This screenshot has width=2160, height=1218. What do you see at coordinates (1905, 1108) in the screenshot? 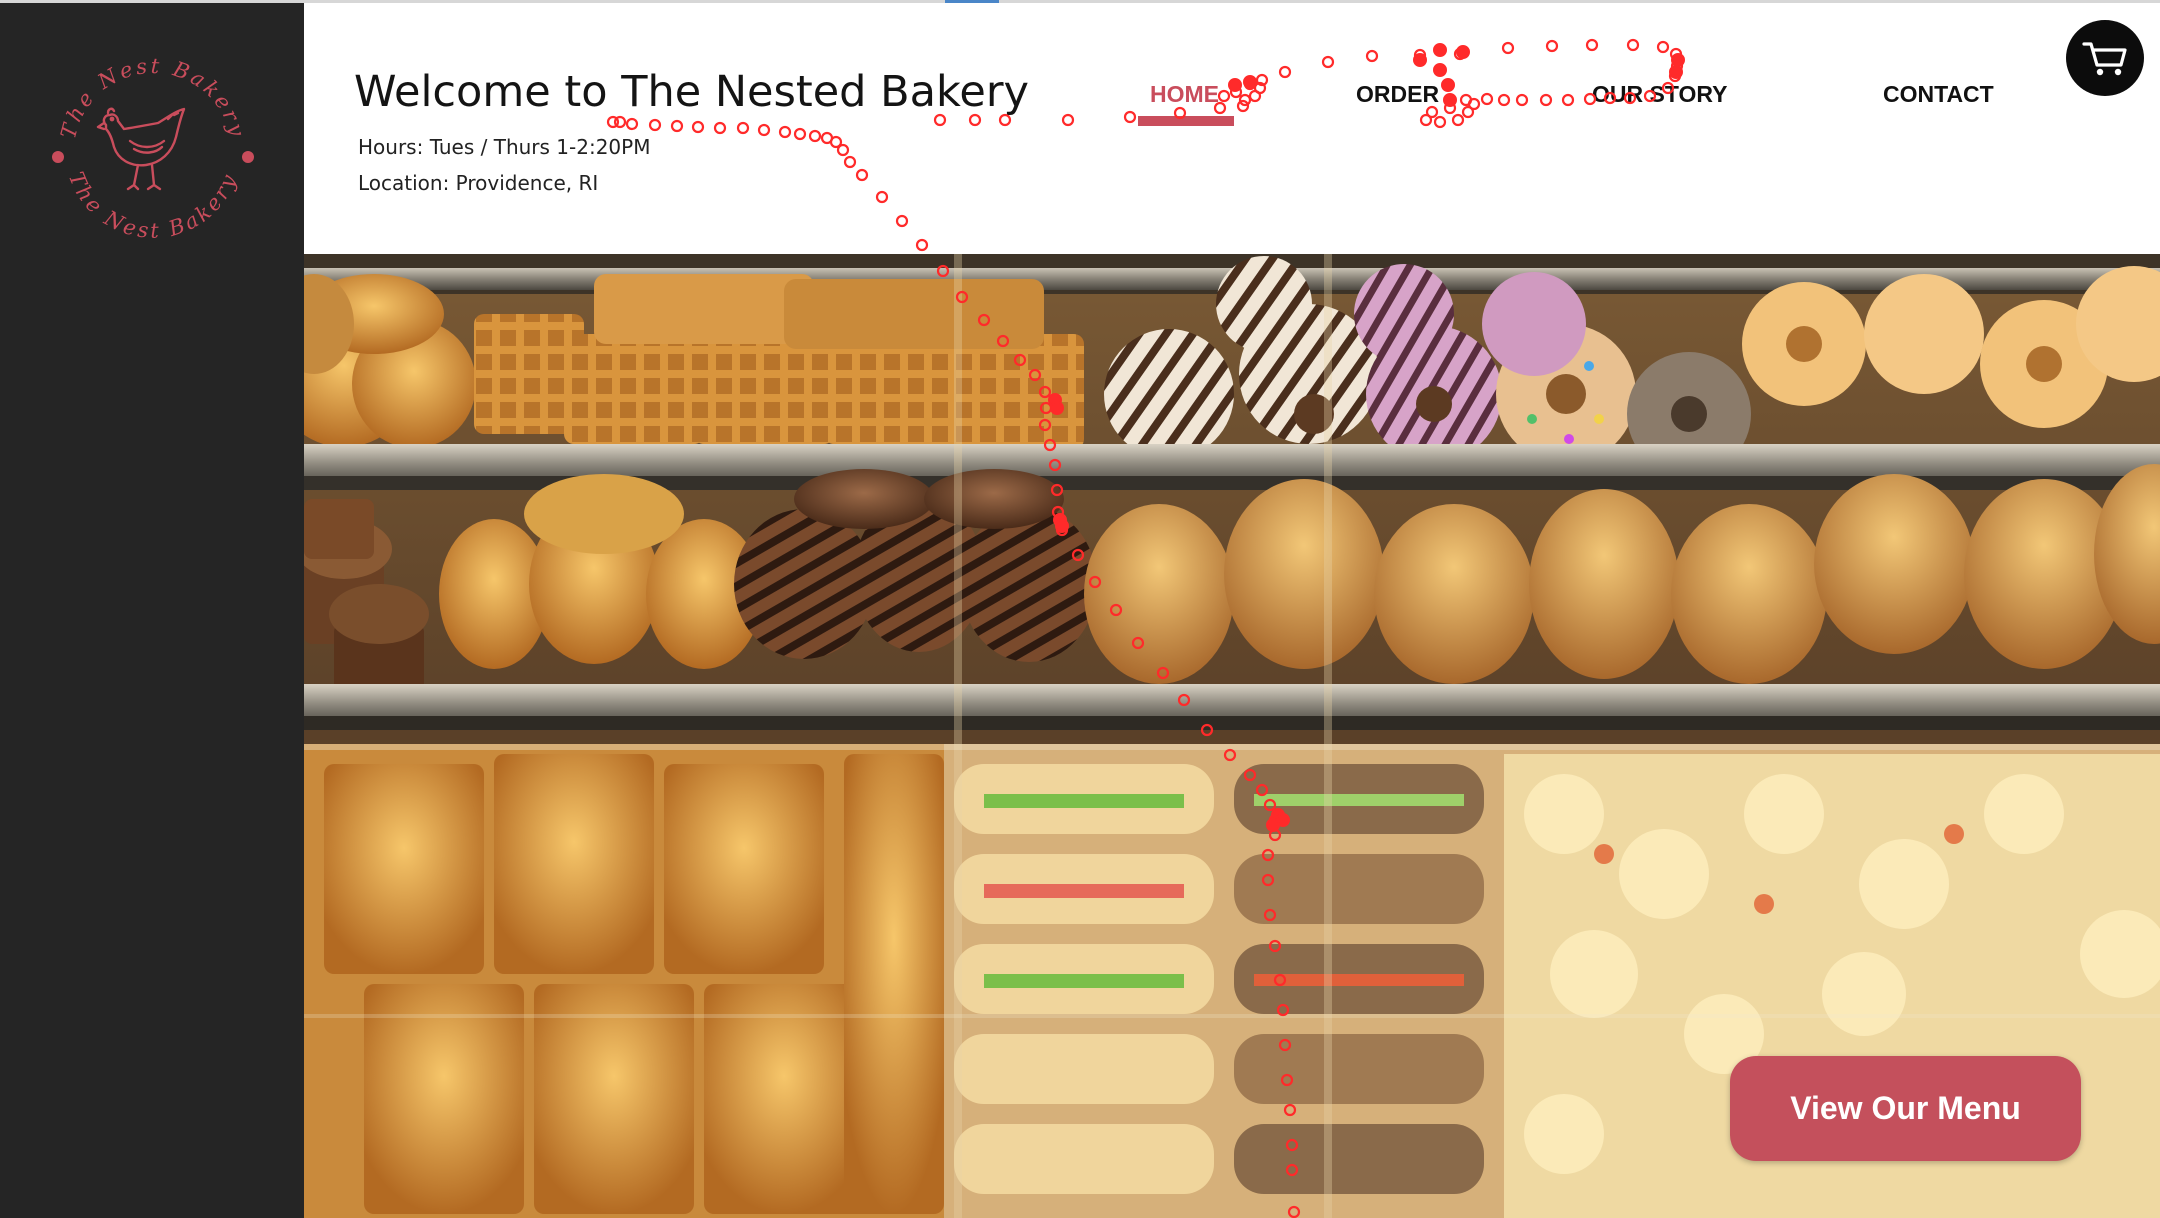
I see `view-menu-button: View Our Menu` at bounding box center [1905, 1108].